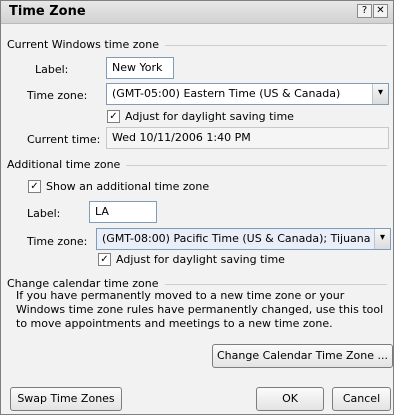  What do you see at coordinates (197, 12) in the screenshot?
I see `title-bar: Time Zone ? ✕` at bounding box center [197, 12].